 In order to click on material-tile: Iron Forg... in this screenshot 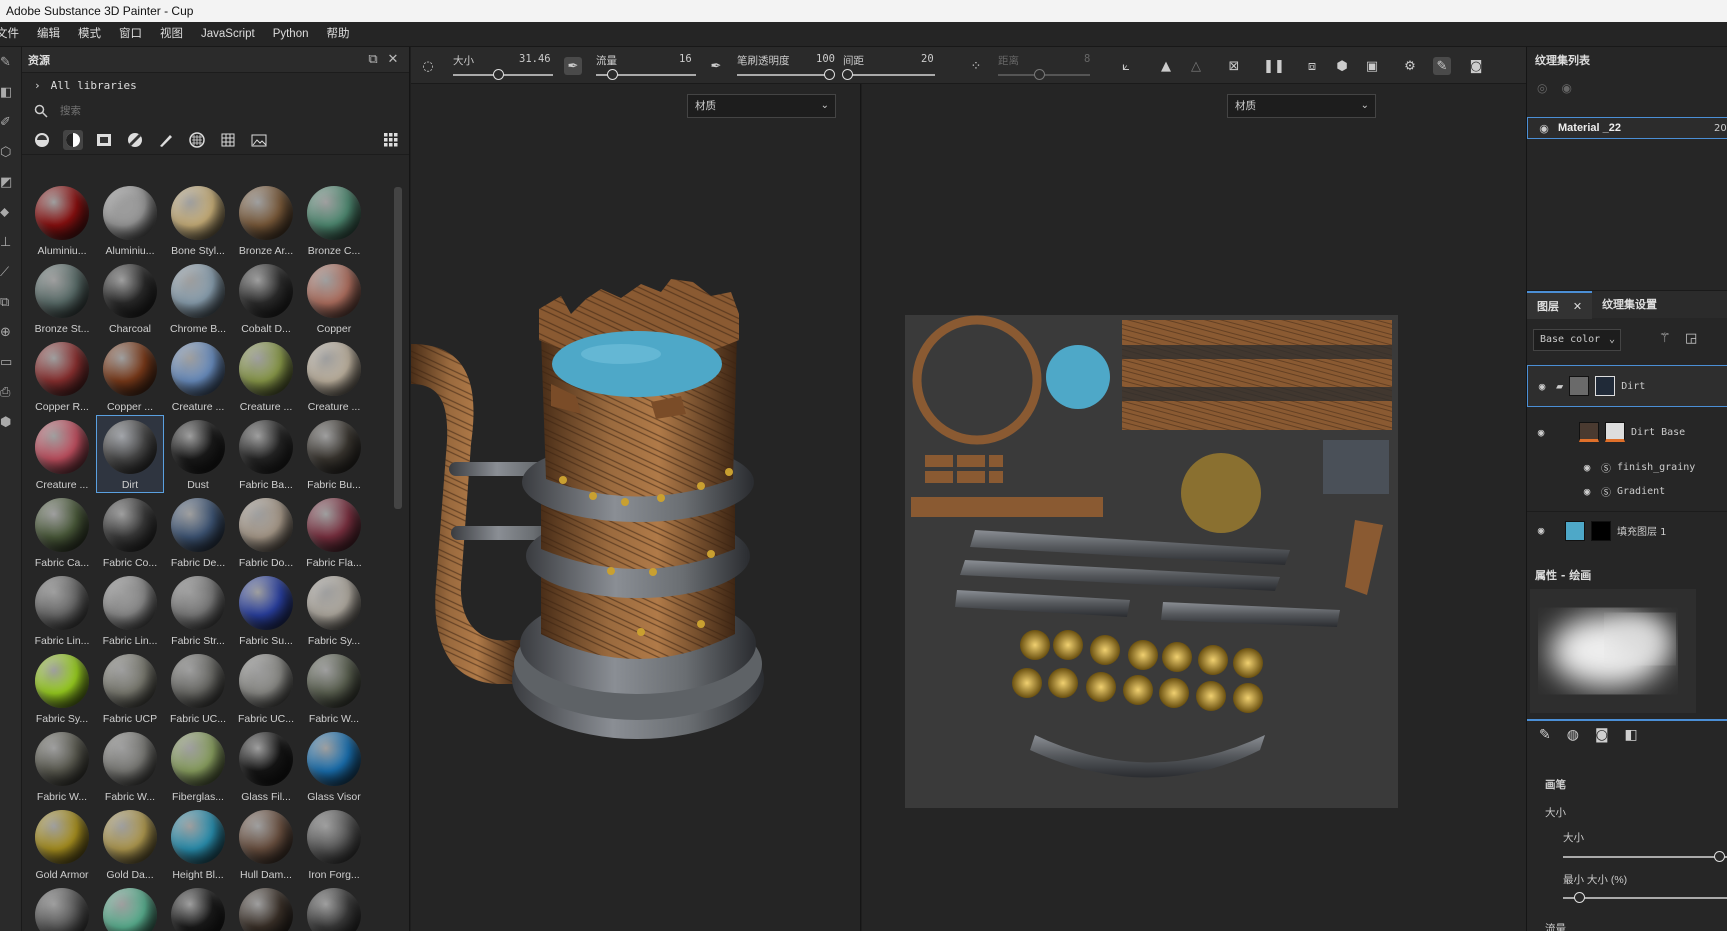, I will do `click(334, 844)`.